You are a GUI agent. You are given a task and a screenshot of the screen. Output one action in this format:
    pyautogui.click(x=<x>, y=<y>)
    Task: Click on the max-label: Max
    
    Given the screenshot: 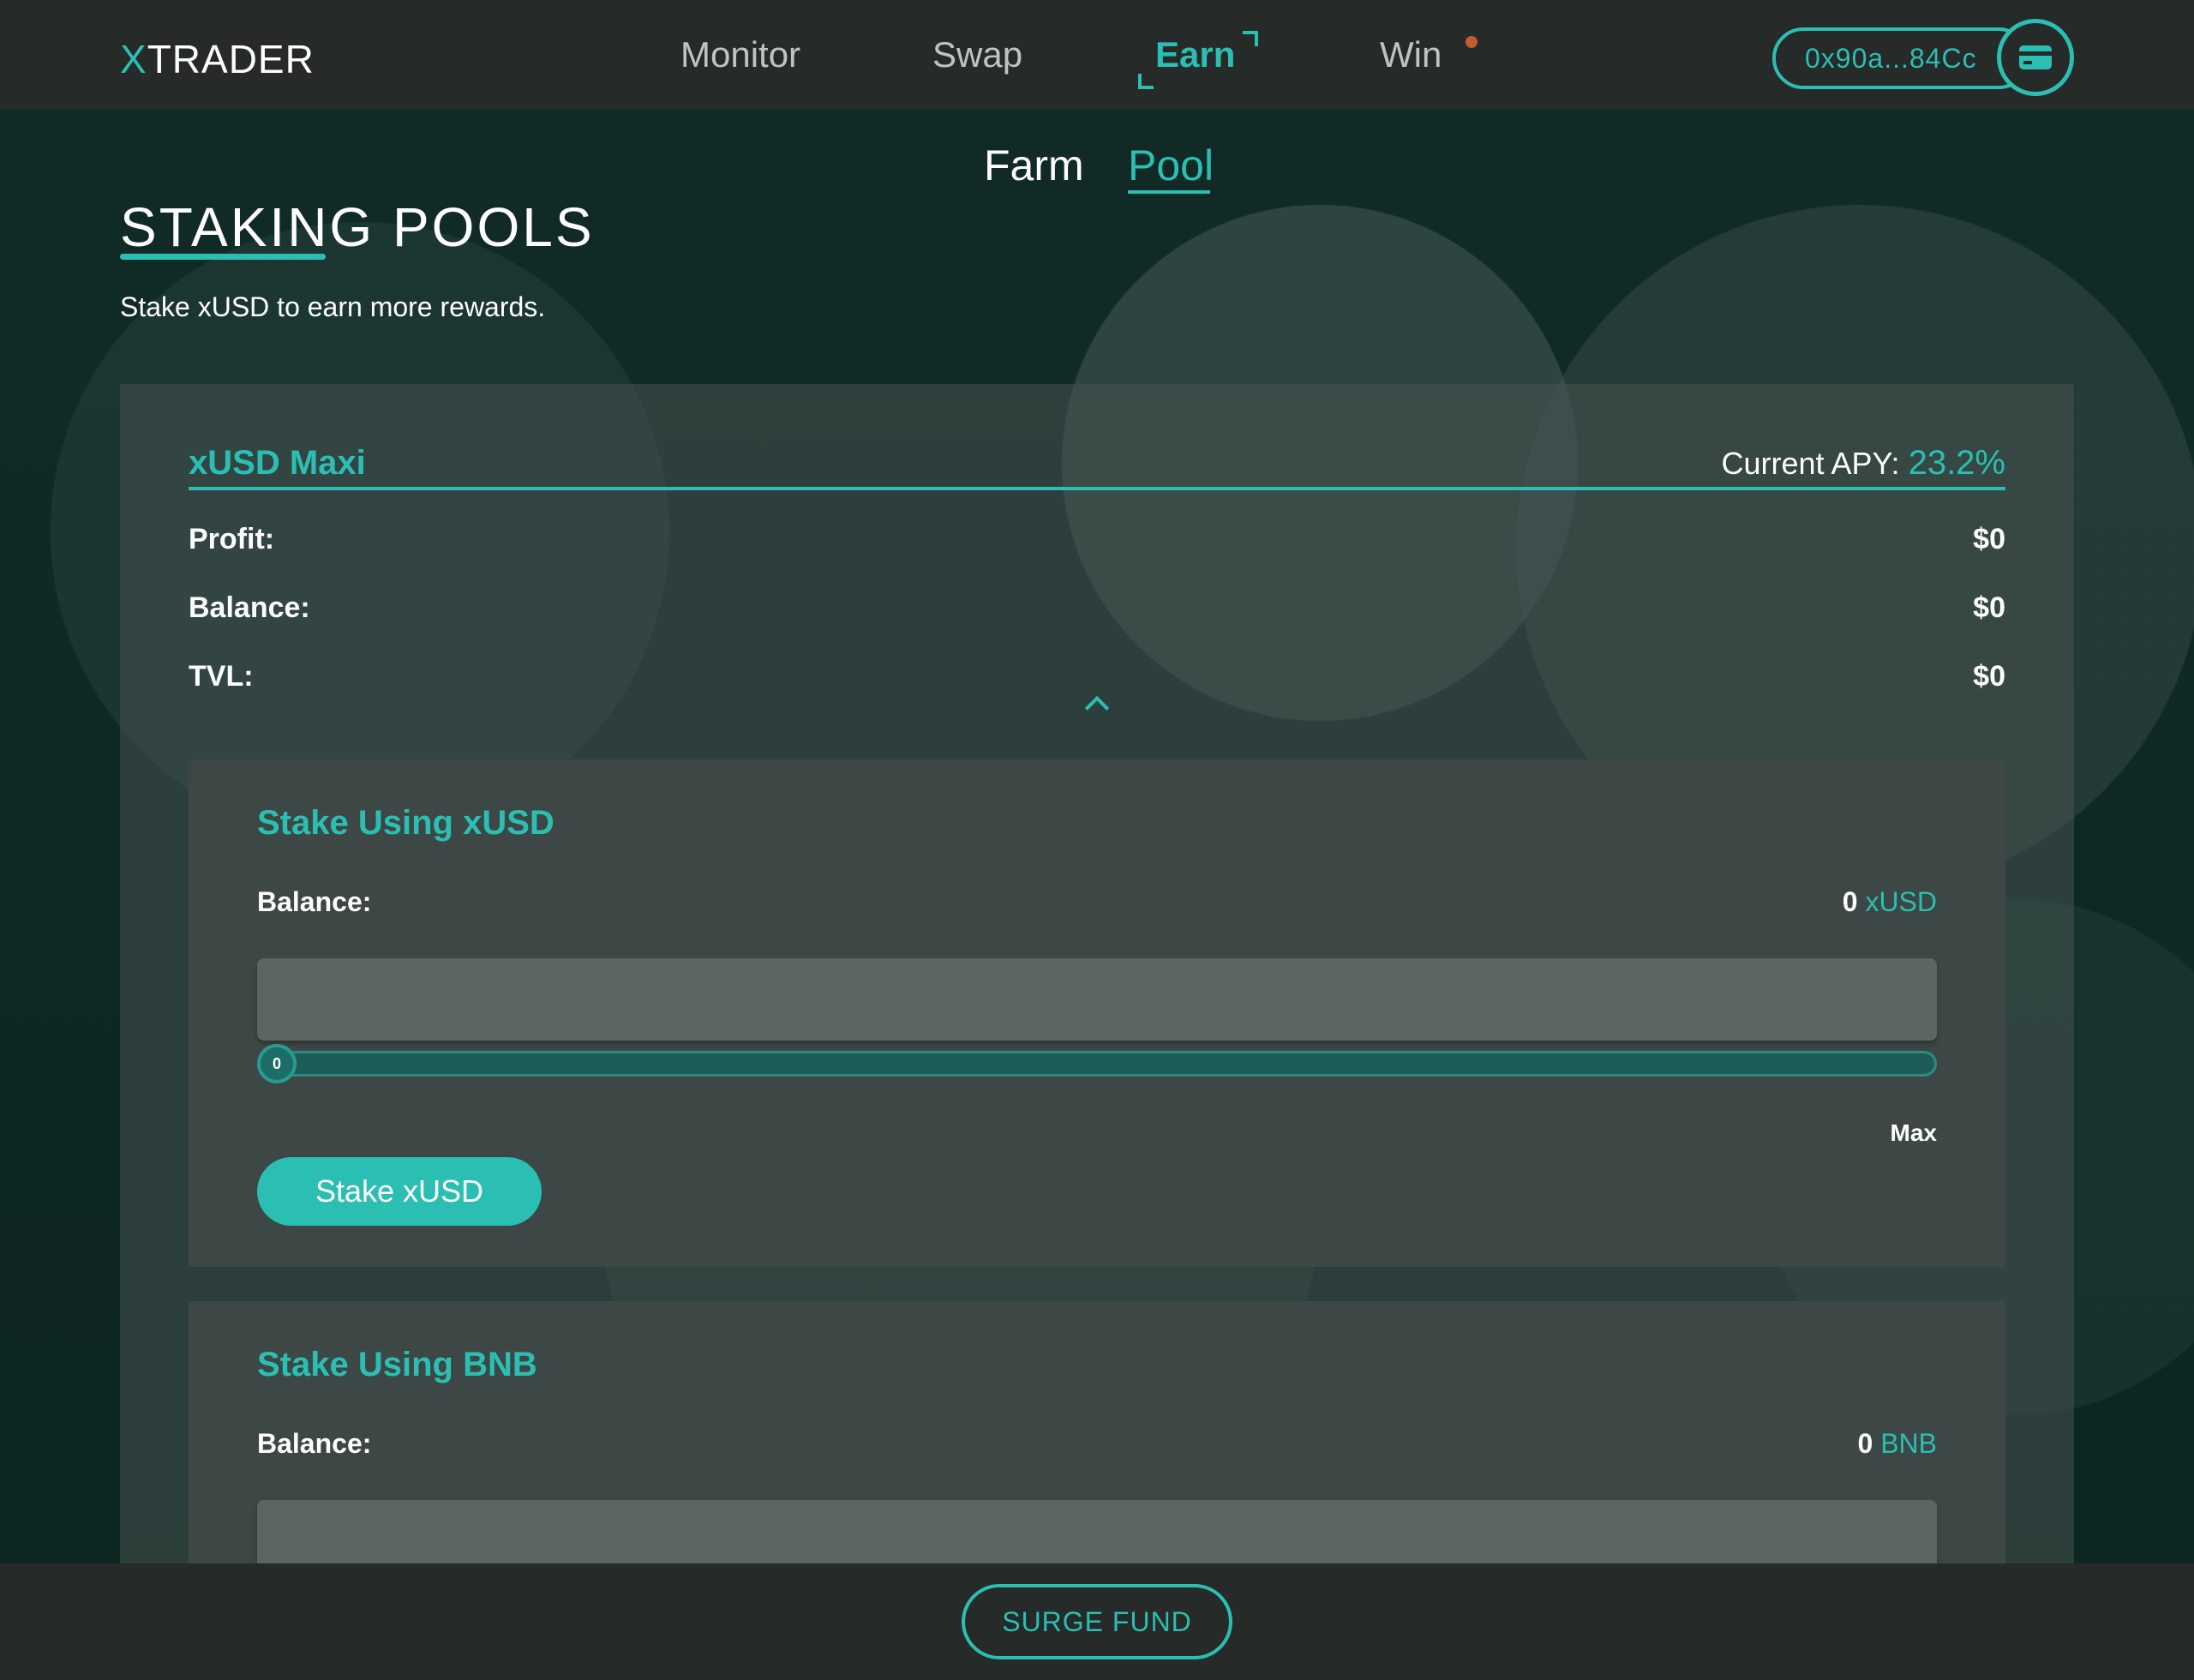 What is the action you would take?
    pyautogui.click(x=1914, y=1133)
    